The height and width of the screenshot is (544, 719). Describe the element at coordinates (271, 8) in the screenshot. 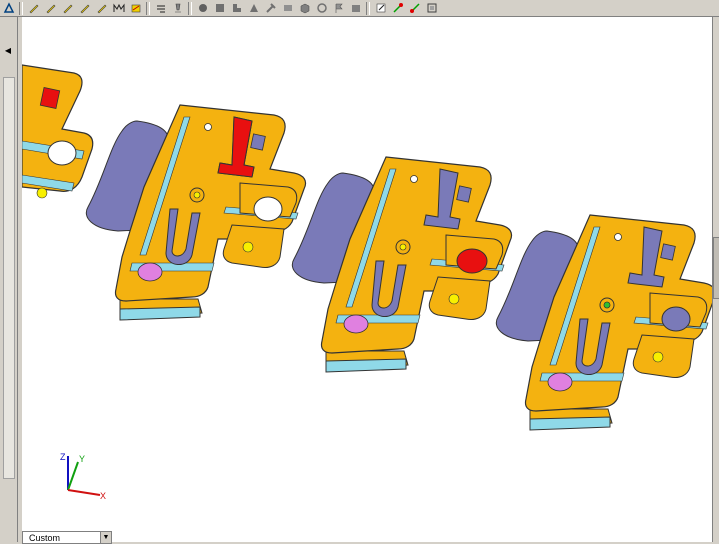

I see `tool-icon` at that location.